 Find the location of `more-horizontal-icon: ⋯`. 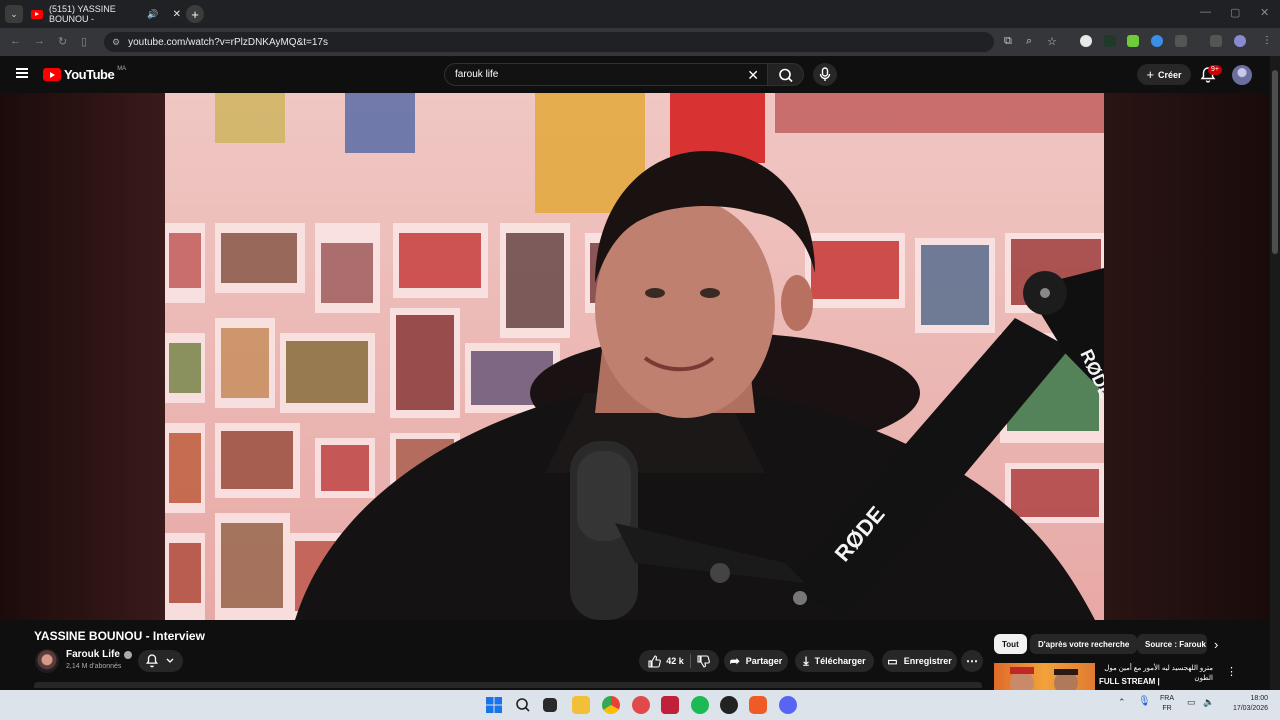

more-horizontal-icon: ⋯ is located at coordinates (972, 661).